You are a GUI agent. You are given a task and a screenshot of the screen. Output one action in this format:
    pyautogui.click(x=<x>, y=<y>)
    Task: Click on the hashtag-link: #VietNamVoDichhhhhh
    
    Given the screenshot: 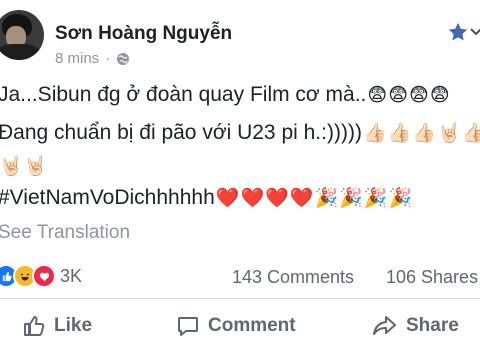 What is the action you would take?
    pyautogui.click(x=107, y=198)
    